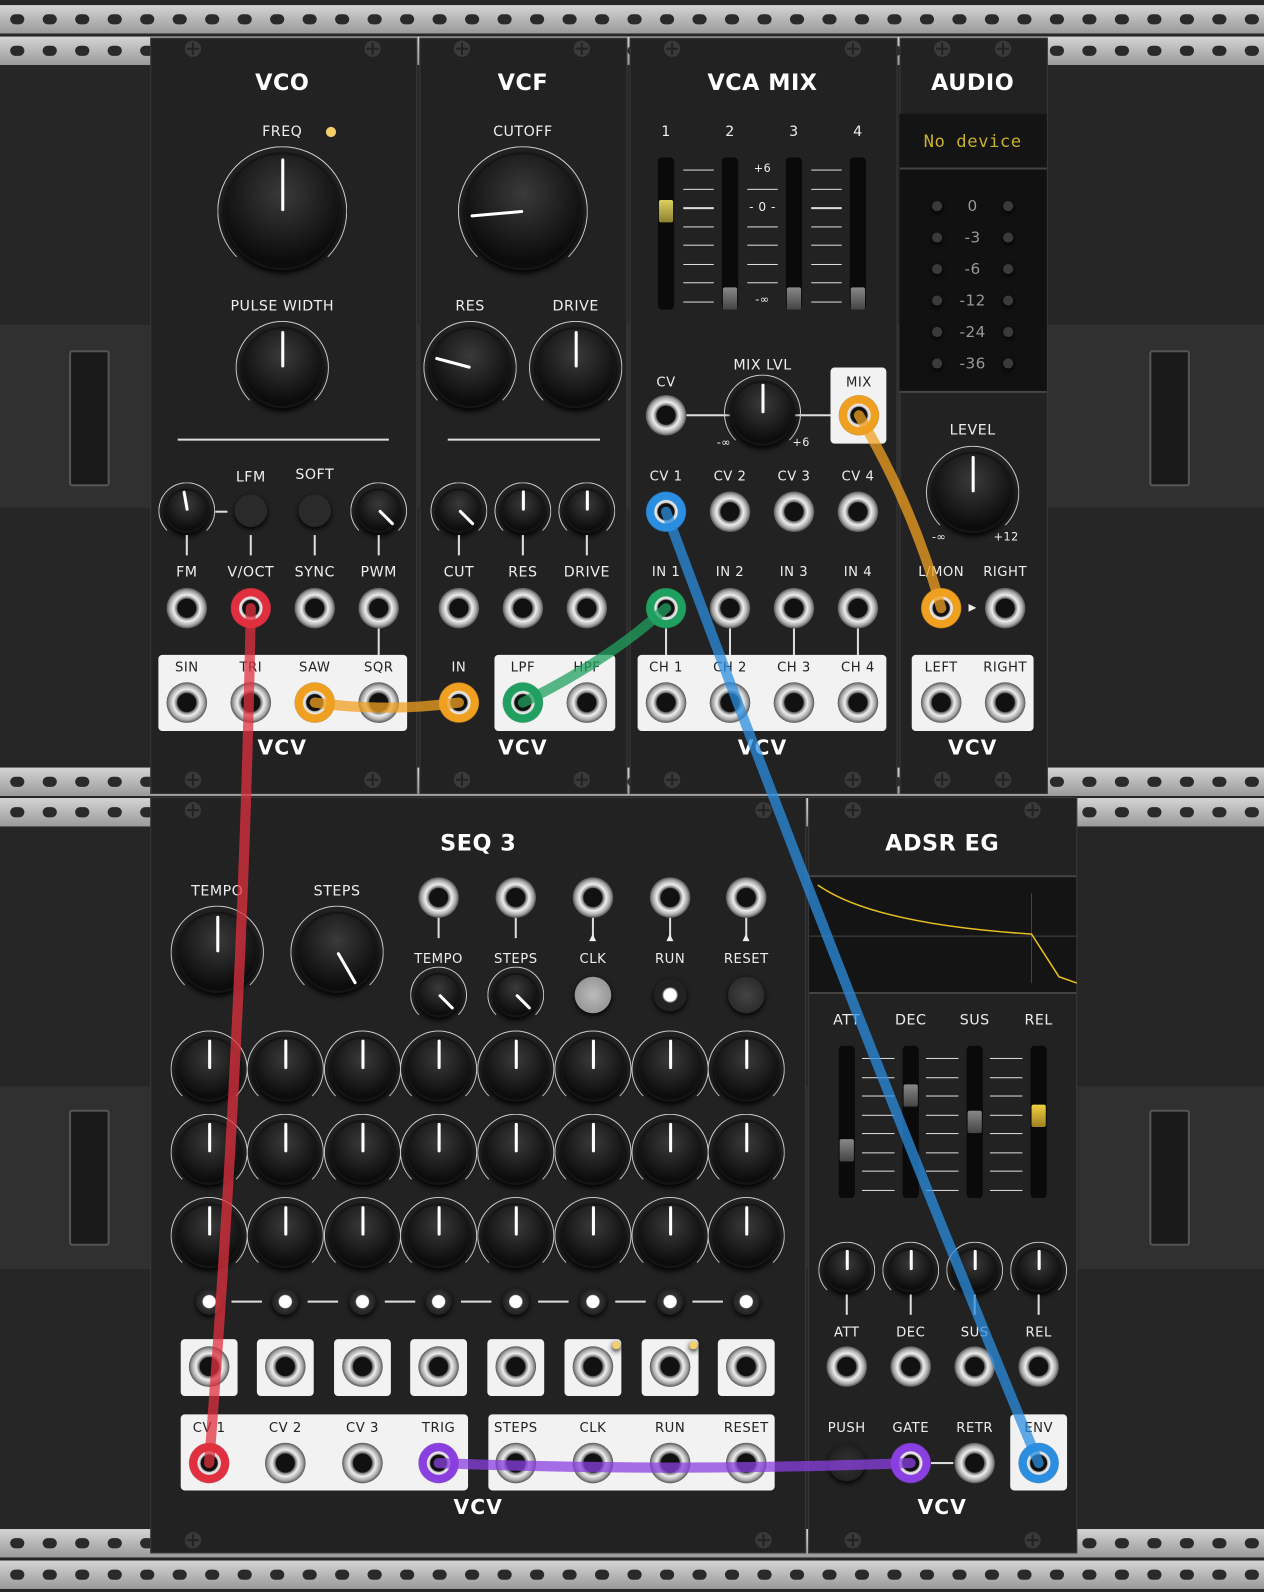 This screenshot has height=1592, width=1264. Describe the element at coordinates (847, 1463) in the screenshot. I see `push-button` at that location.